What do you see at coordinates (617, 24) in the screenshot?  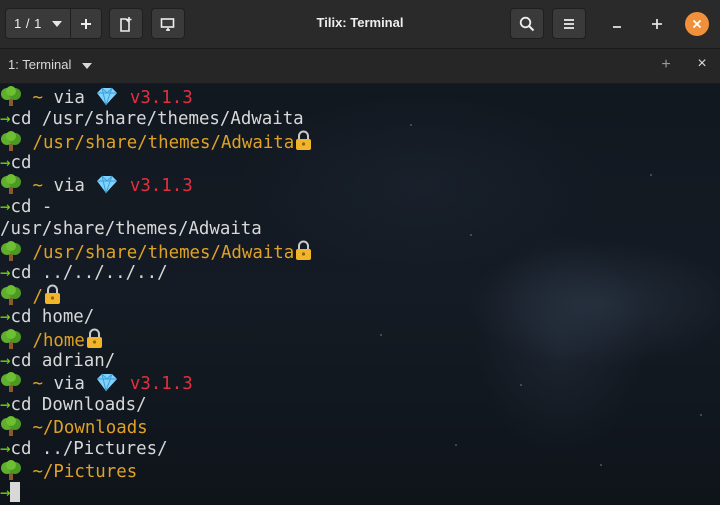 I see `minimize-button` at bounding box center [617, 24].